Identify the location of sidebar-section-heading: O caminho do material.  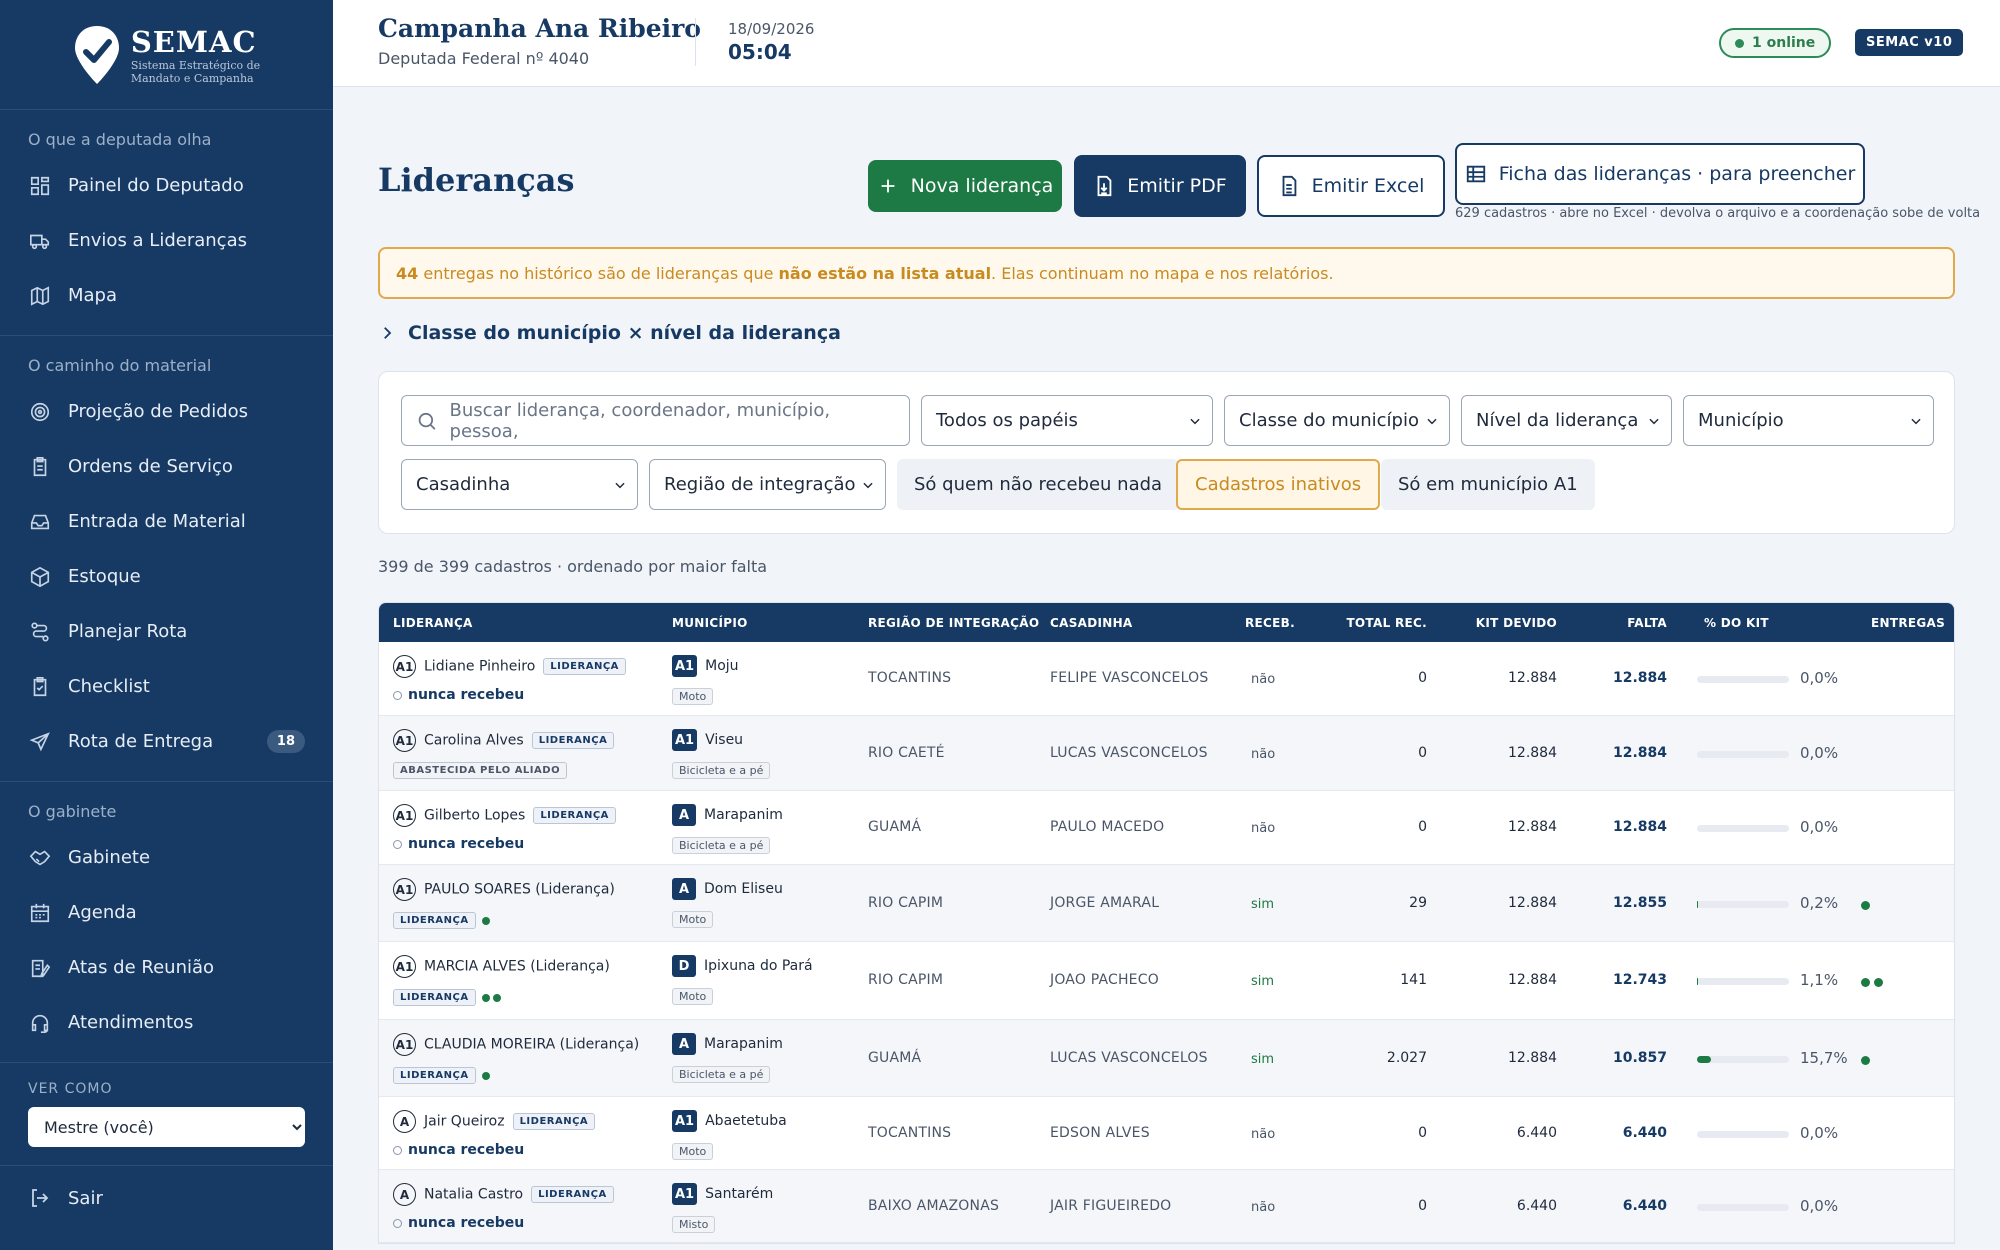
(120, 365).